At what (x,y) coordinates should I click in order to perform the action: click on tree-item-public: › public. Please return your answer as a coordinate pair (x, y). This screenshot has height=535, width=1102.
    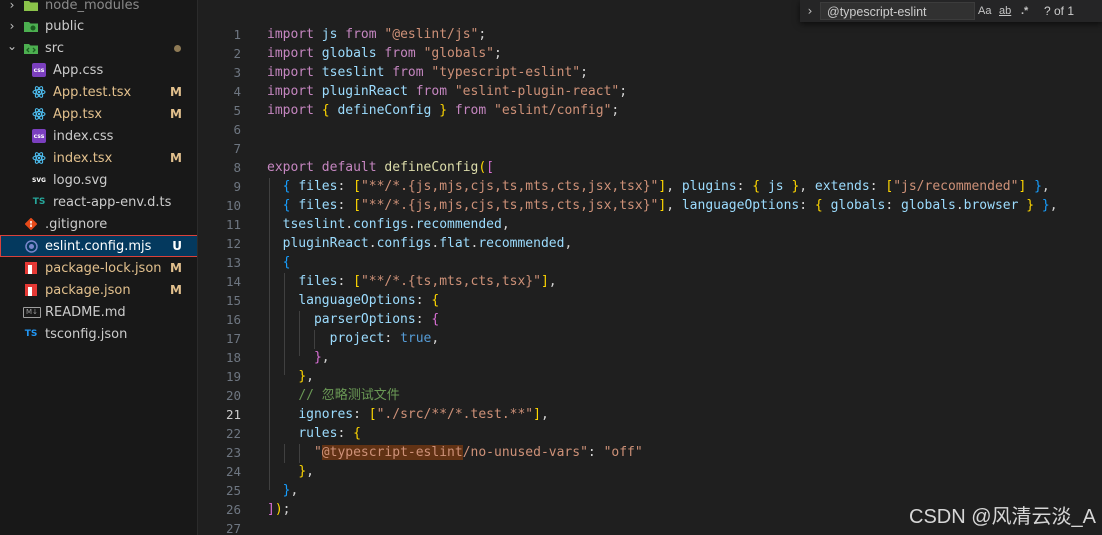
    Looking at the image, I should click on (98, 26).